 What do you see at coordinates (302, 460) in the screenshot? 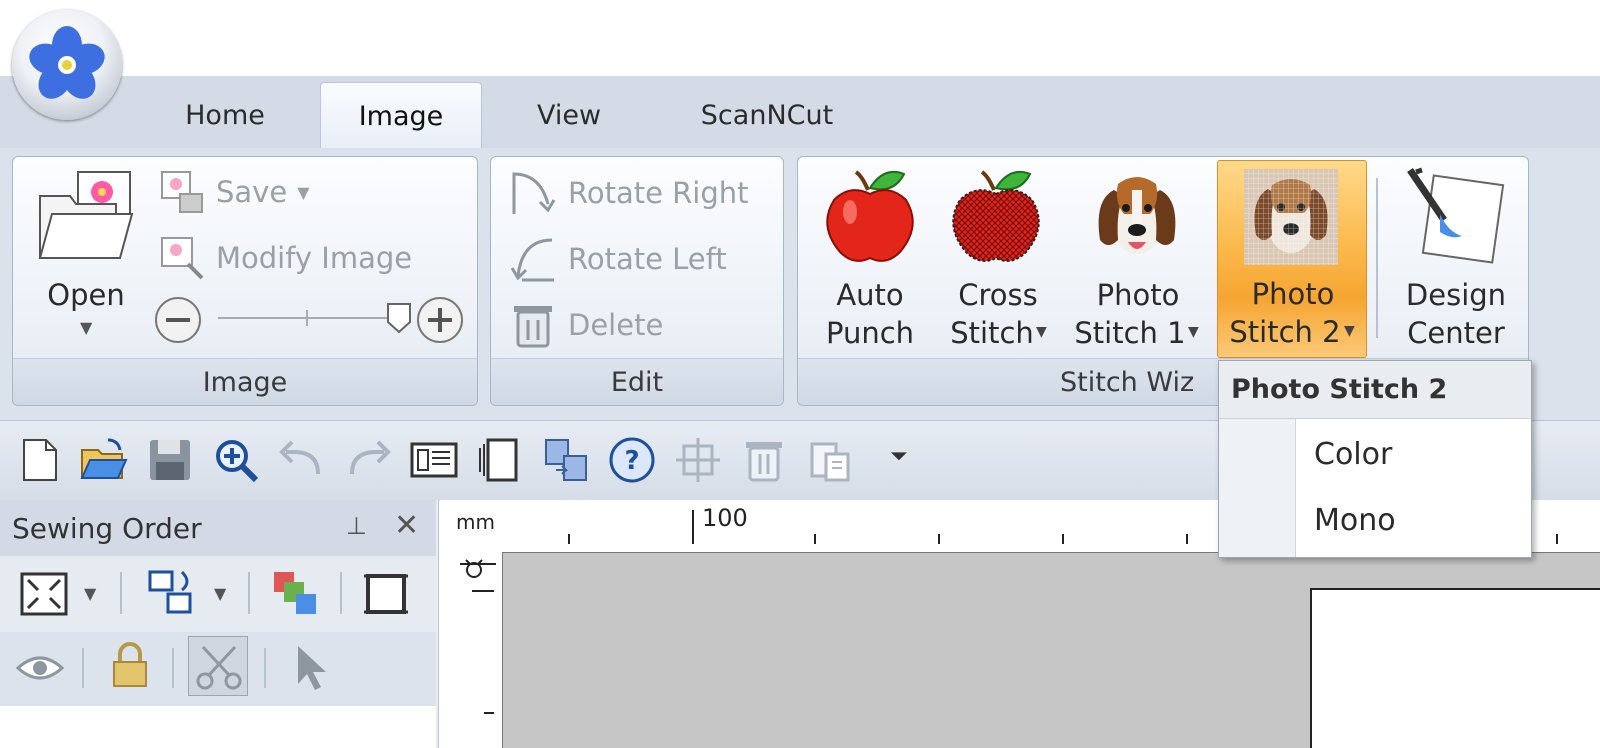
I see `undo-icon` at bounding box center [302, 460].